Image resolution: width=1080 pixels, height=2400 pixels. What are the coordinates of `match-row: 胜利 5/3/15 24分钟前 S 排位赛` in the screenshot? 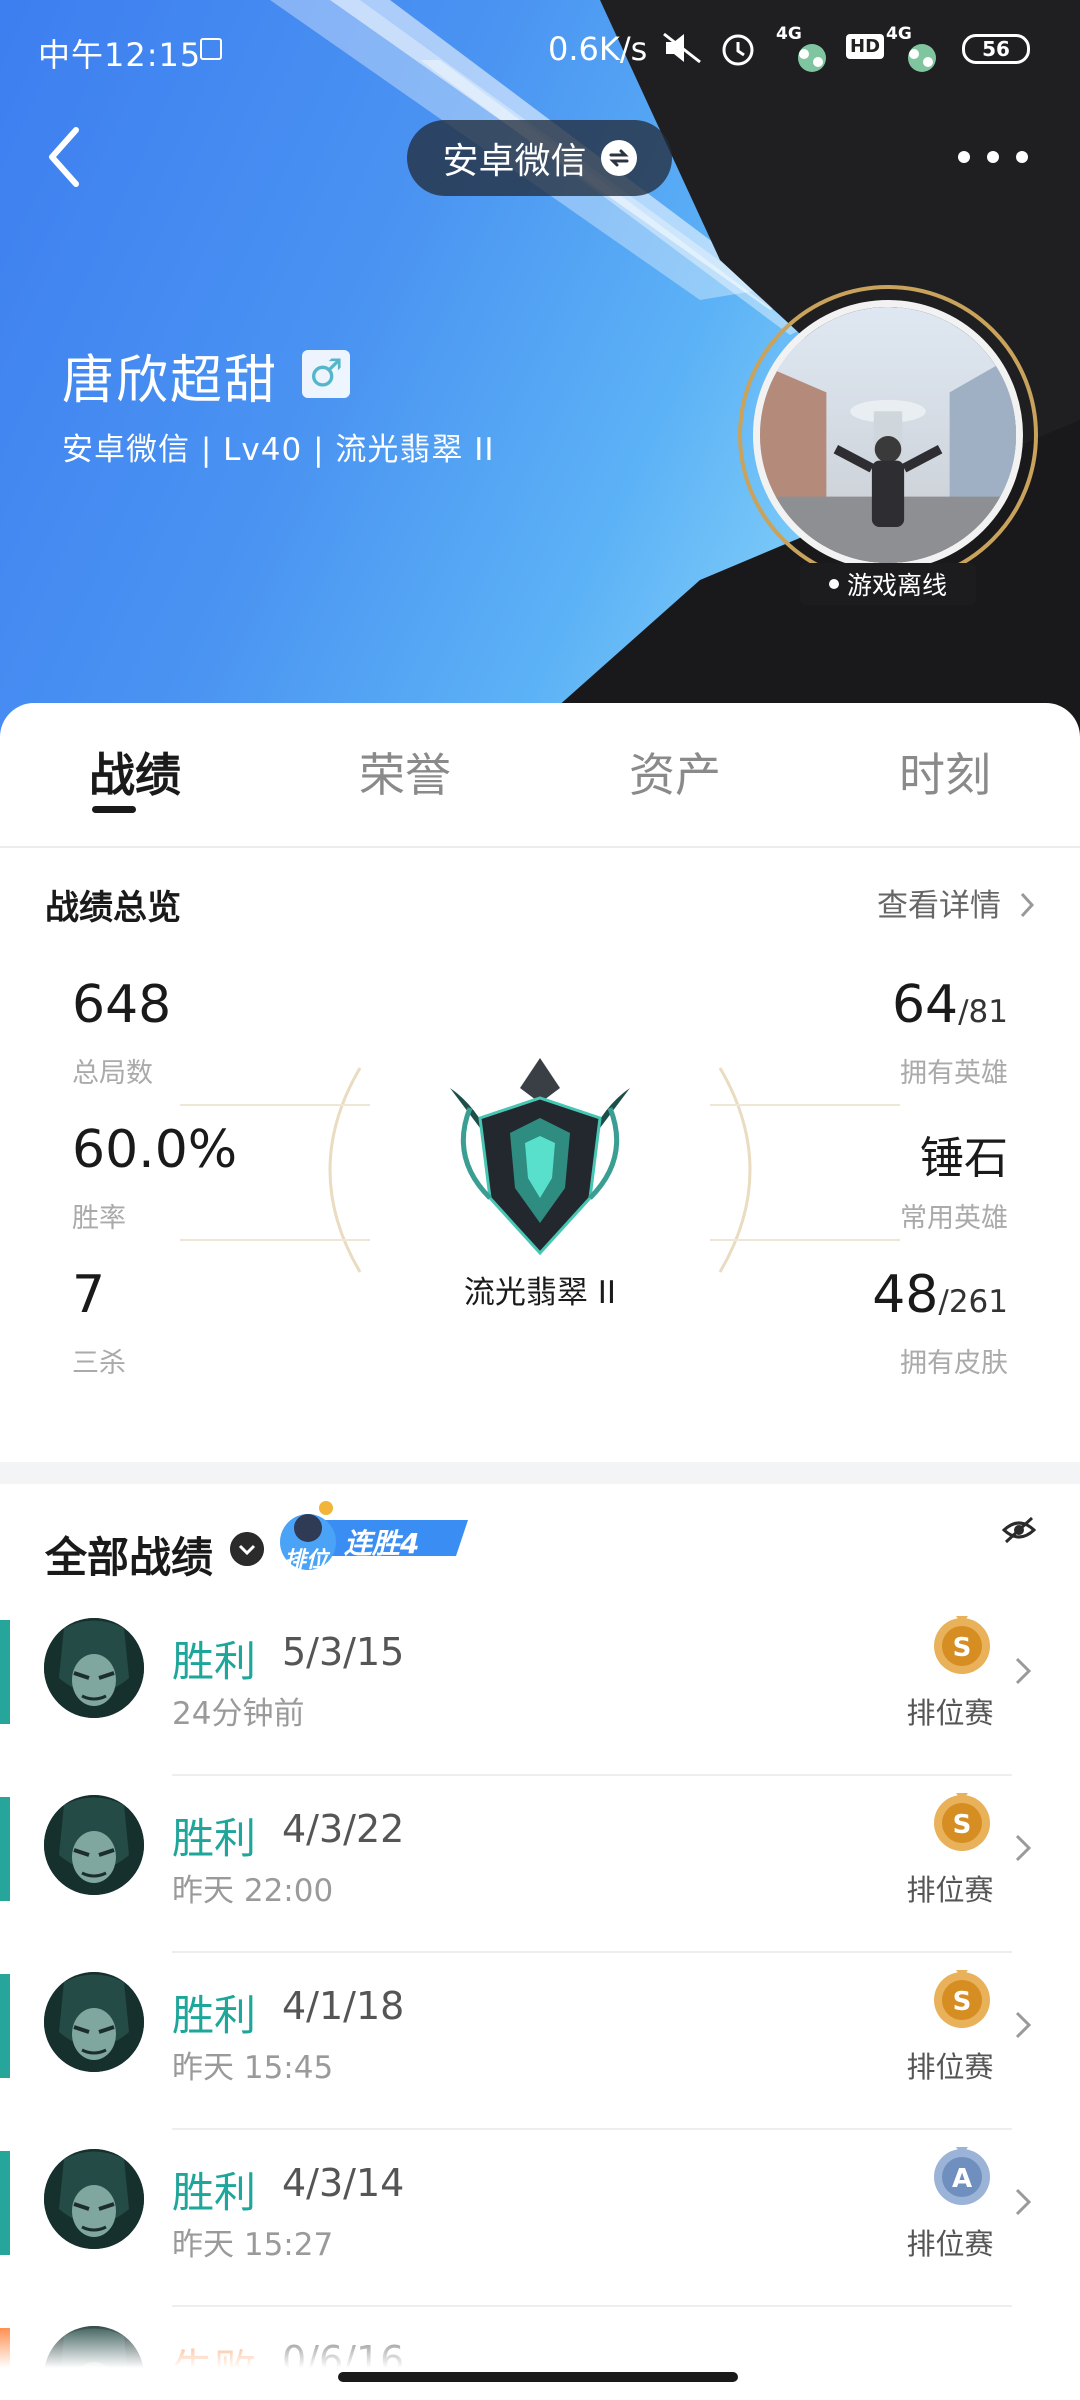 It's located at (540, 1690).